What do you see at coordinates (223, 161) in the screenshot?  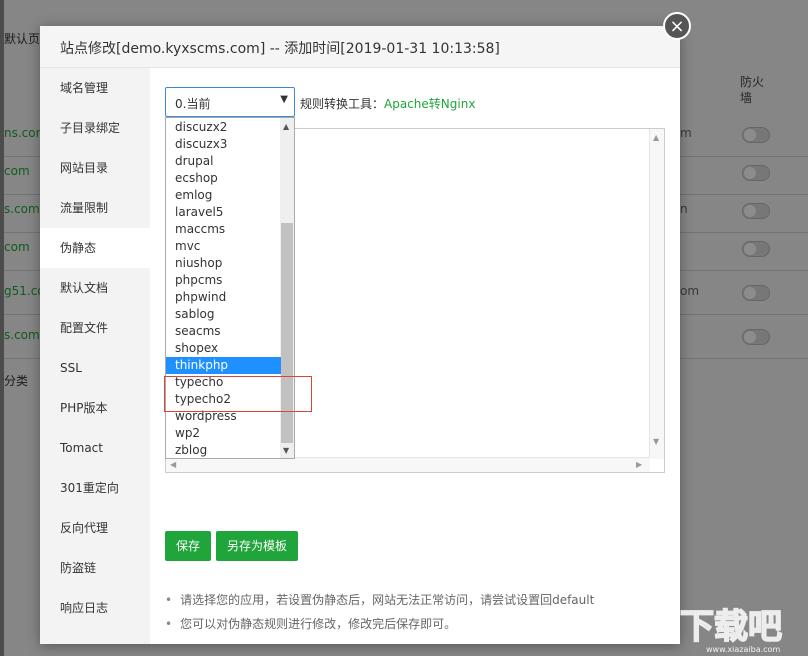 I see `dropdown-option: drupal` at bounding box center [223, 161].